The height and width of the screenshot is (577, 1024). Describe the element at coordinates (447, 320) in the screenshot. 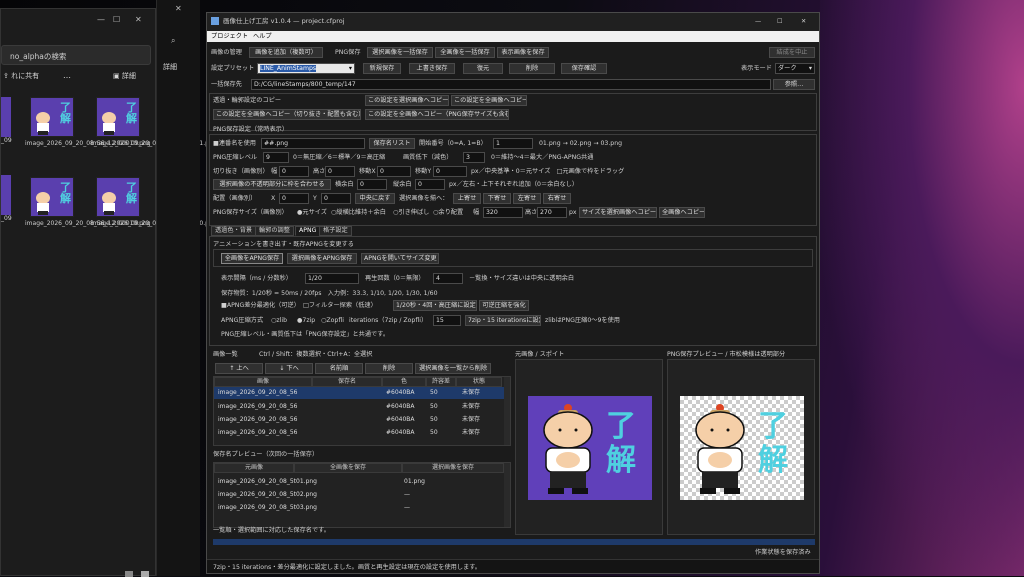

I see `iter-input: 15` at that location.